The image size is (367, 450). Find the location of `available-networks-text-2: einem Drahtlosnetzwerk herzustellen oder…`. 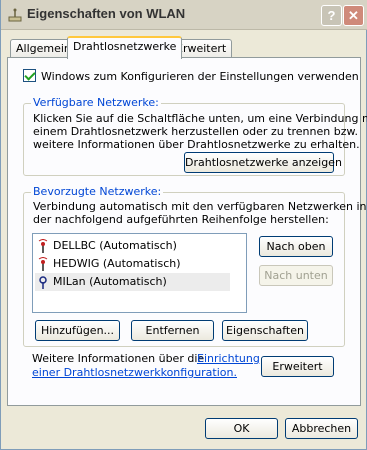

available-networks-text-2: einem Drahtlosnetzwerk herzustellen oder… is located at coordinates (195, 131).